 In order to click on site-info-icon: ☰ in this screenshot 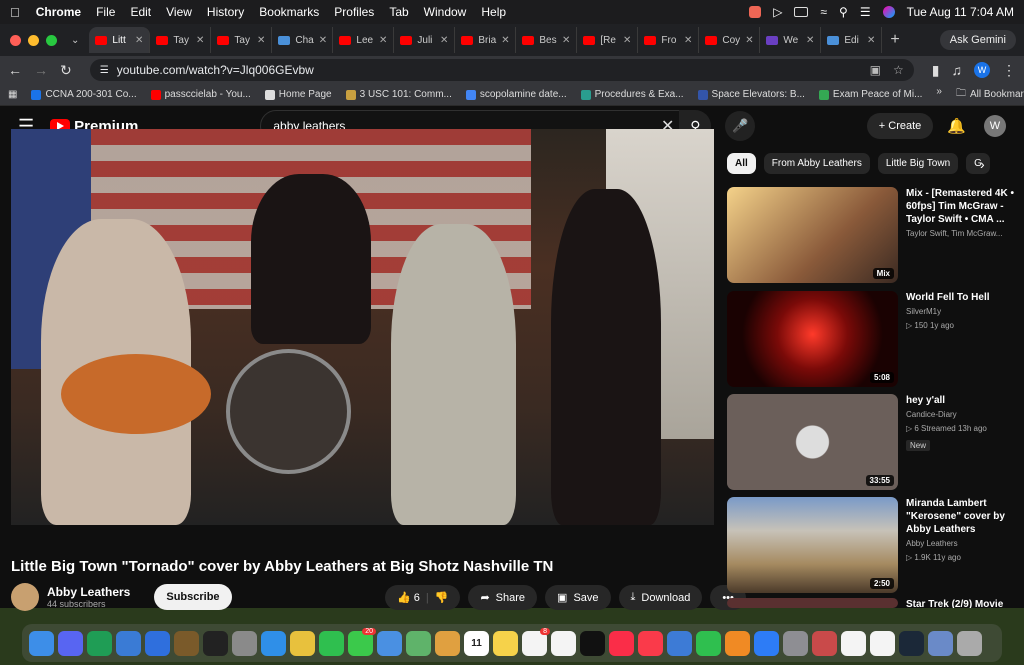, I will do `click(104, 70)`.